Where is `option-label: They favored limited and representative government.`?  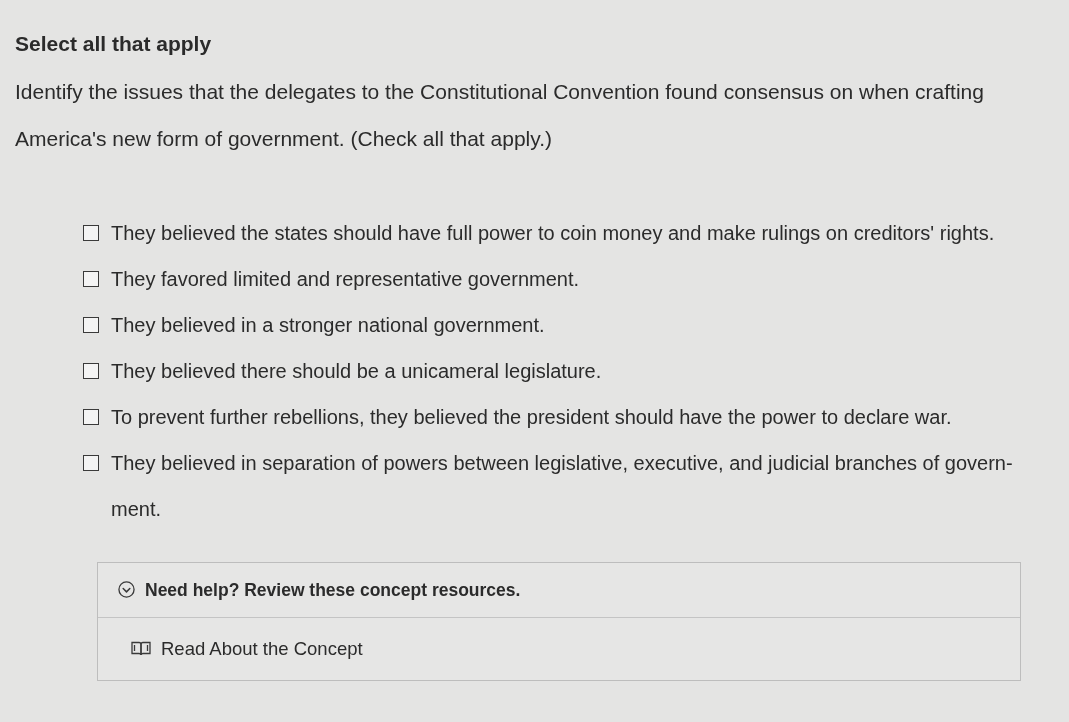 option-label: They favored limited and representative government. is located at coordinates (345, 278).